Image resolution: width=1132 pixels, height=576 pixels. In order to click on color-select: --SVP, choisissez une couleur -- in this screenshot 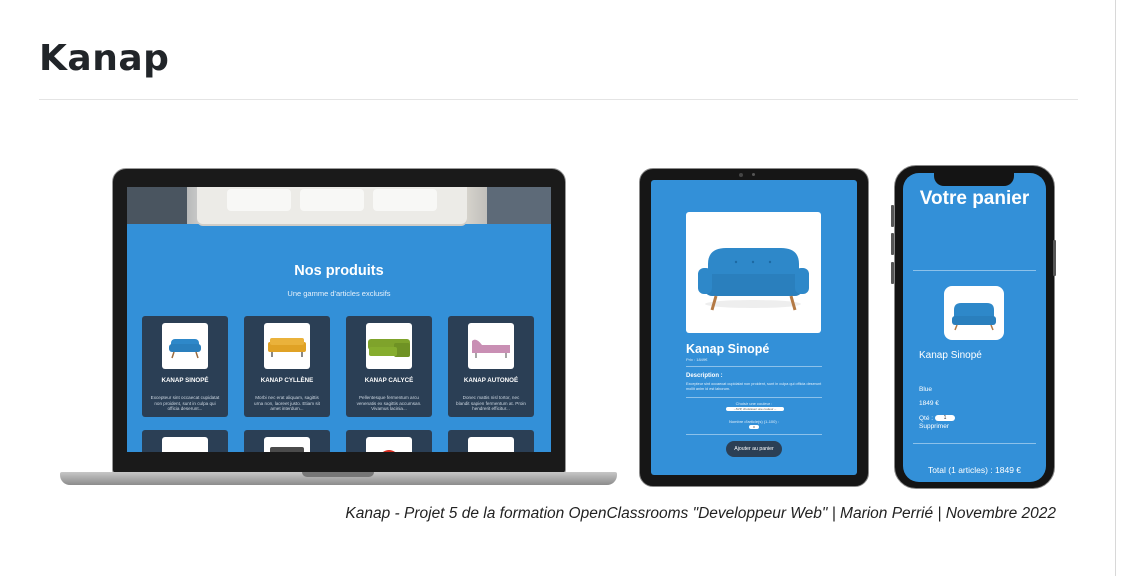, I will do `click(755, 409)`.